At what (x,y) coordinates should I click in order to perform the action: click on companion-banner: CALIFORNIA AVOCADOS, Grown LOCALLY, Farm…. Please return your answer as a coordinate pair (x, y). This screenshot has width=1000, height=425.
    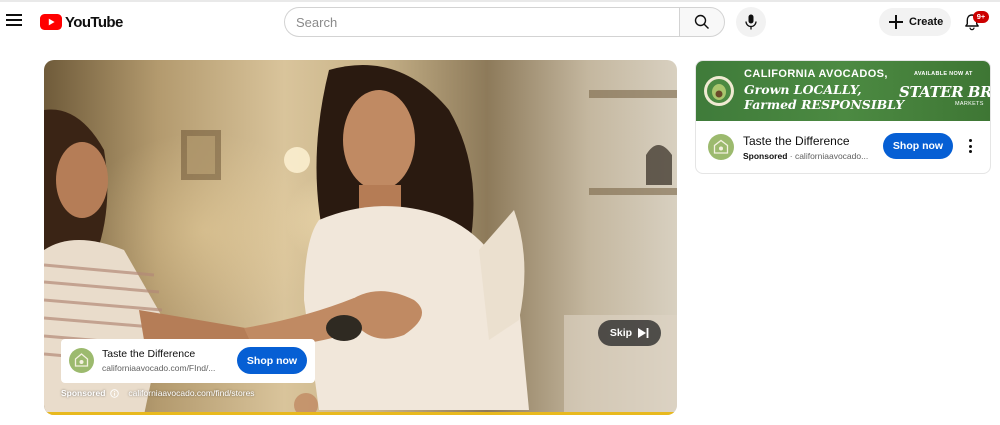
    Looking at the image, I should click on (843, 91).